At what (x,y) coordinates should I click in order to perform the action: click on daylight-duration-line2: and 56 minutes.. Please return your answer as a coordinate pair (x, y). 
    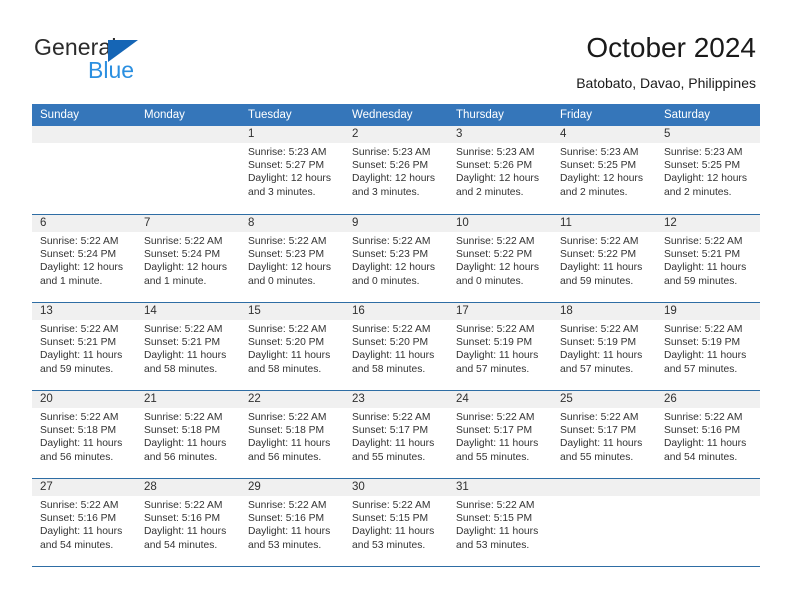
    Looking at the image, I should click on (77, 457).